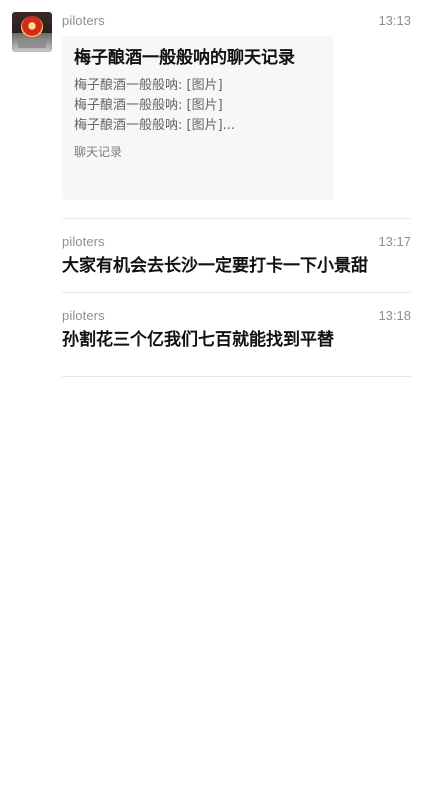 The height and width of the screenshot is (800, 427). I want to click on message-meta-1: piloters 13:13, so click(236, 21).